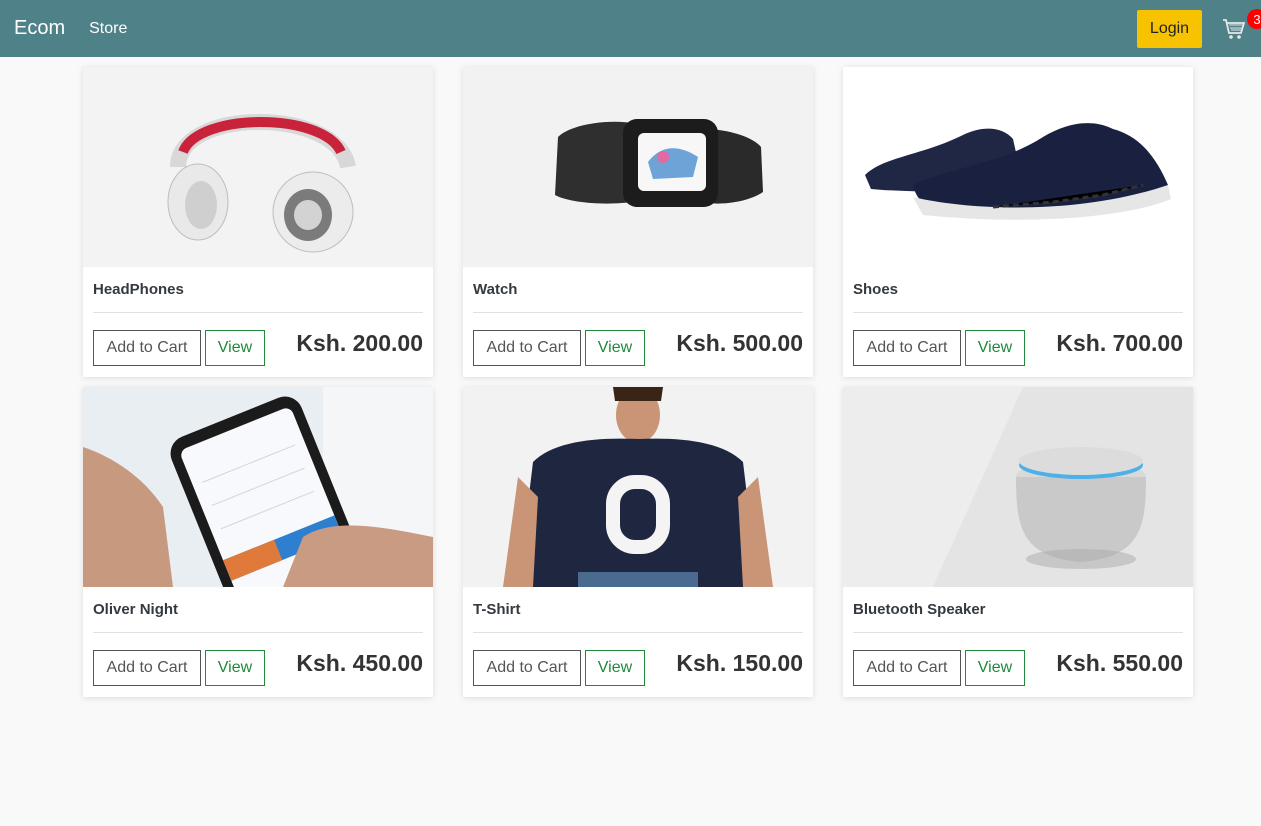 The image size is (1261, 826). Describe the element at coordinates (1169, 28) in the screenshot. I see `login-button: Login` at that location.